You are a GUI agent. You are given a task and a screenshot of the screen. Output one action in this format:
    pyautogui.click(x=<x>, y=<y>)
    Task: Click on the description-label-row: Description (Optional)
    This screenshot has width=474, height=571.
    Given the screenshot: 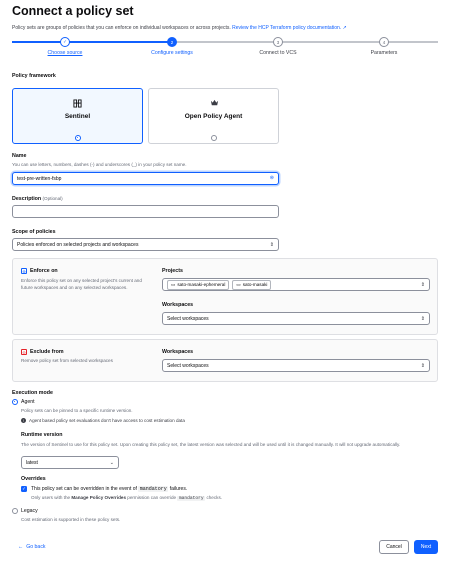 What is the action you would take?
    pyautogui.click(x=37, y=199)
    